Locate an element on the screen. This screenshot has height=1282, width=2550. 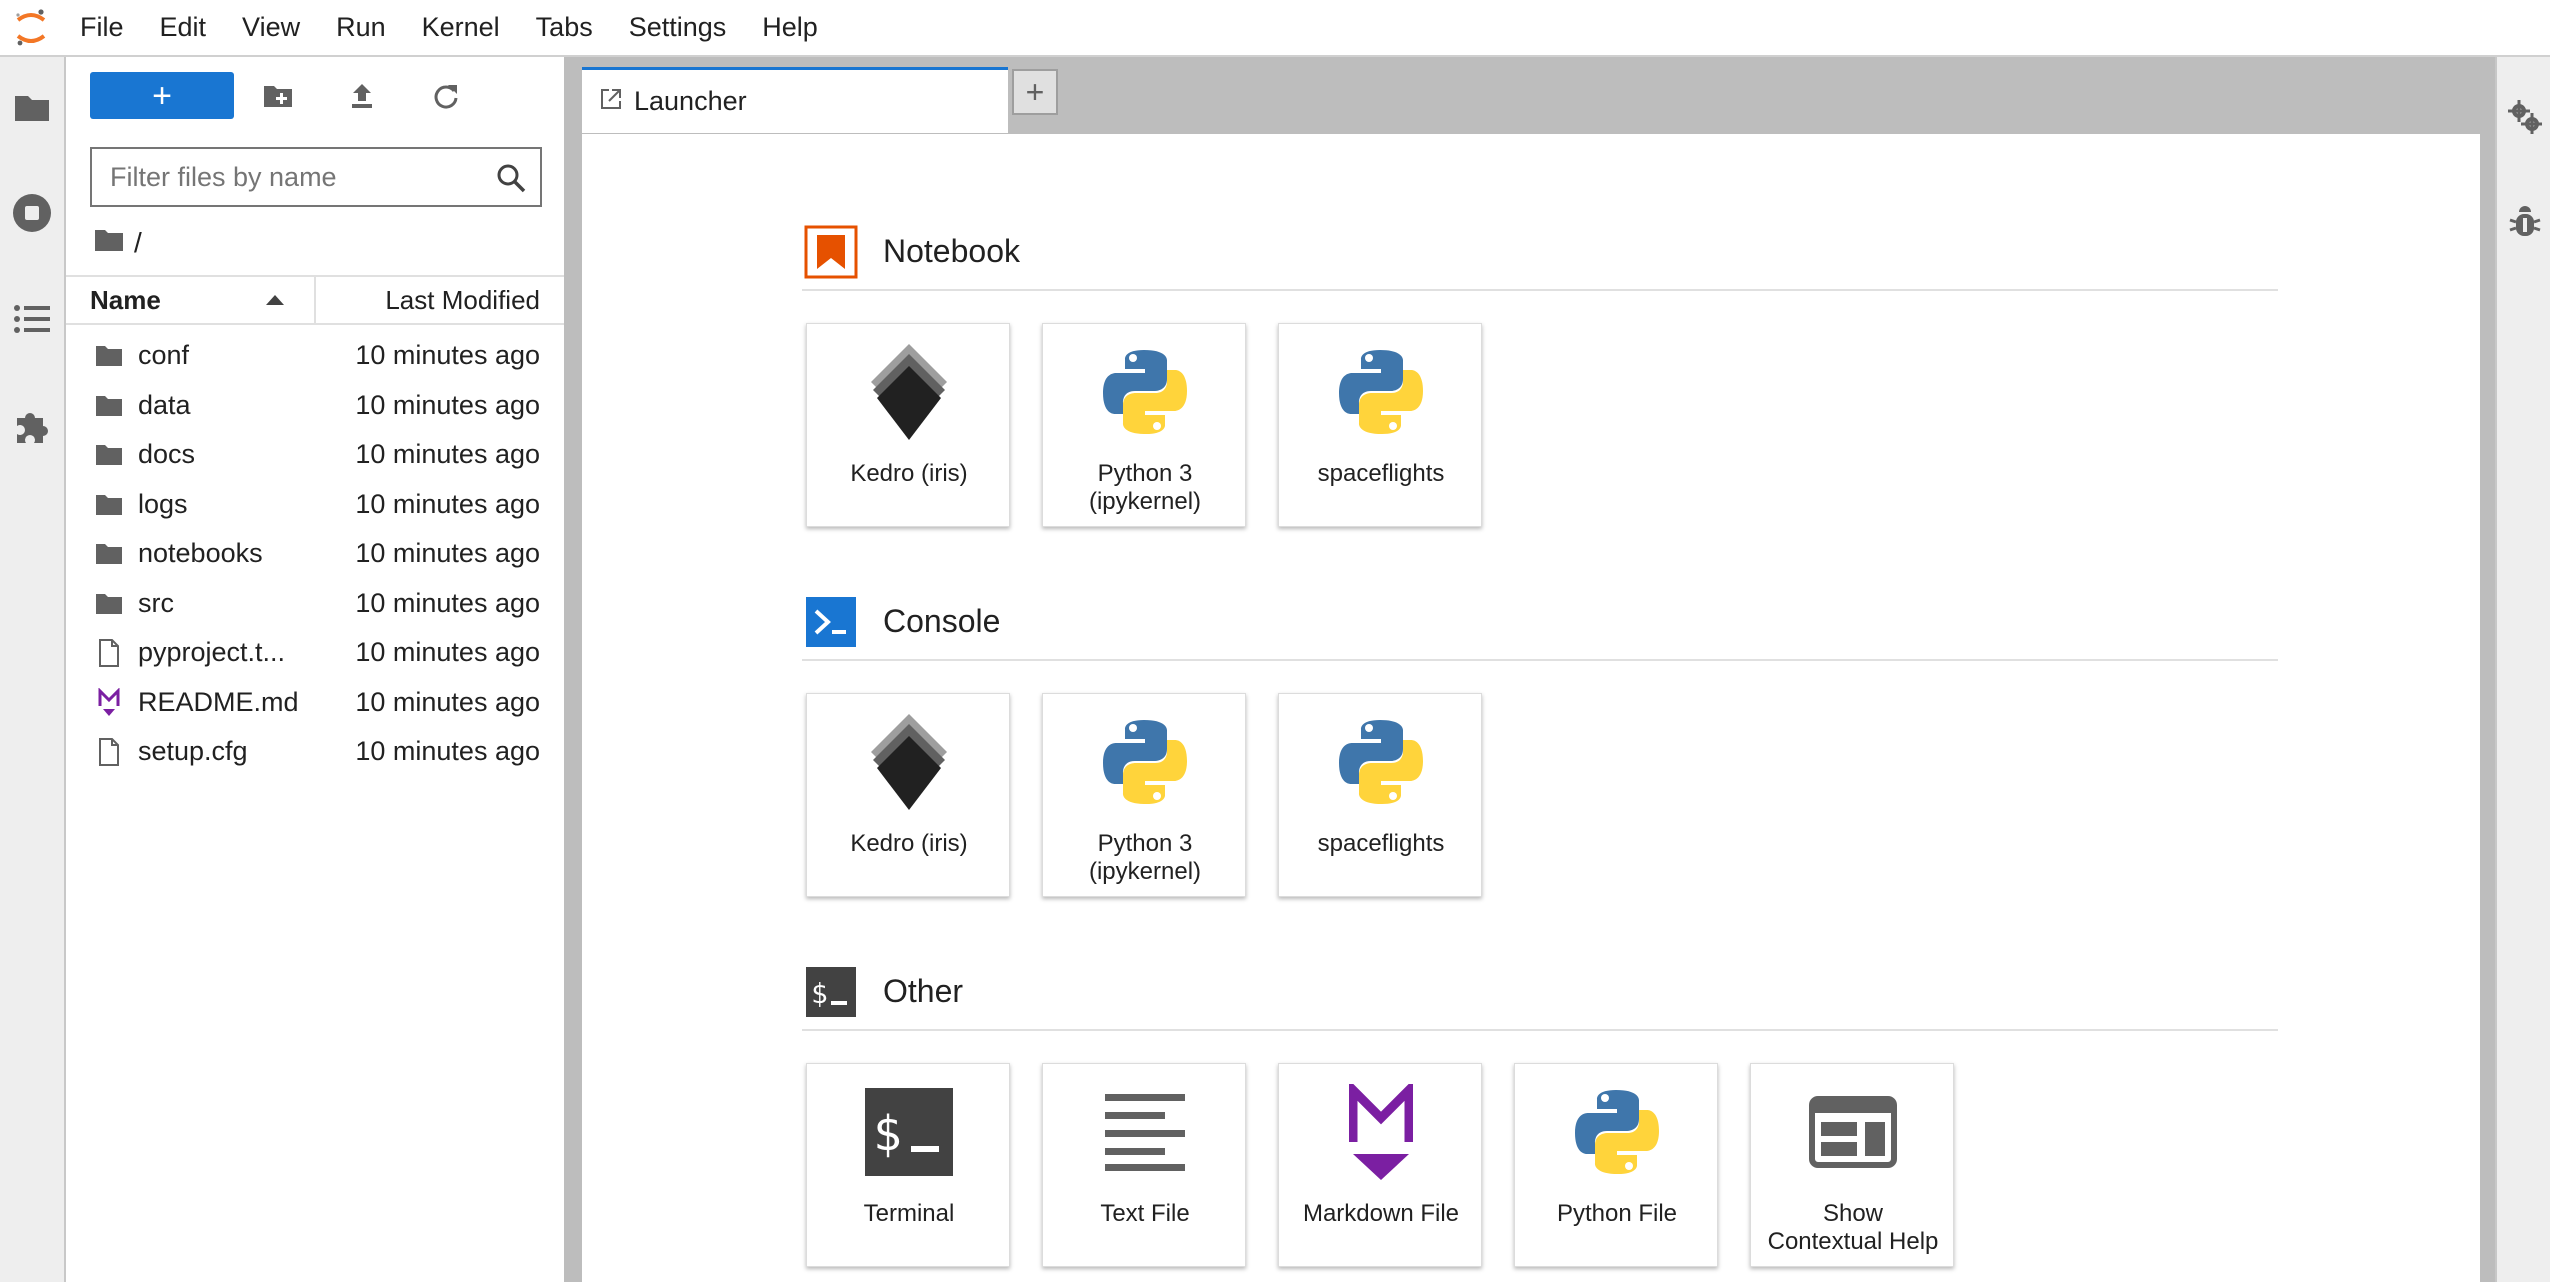
launcher-card-notebook-kedro: Kedro (iris) is located at coordinates (908, 425).